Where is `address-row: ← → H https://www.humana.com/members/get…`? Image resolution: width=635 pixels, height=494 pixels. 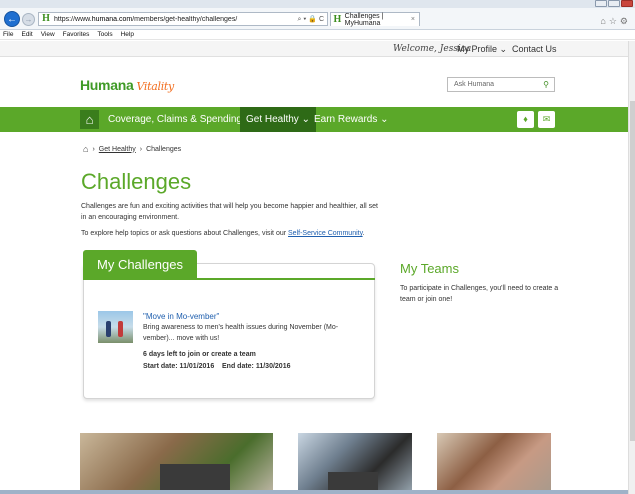
address-row: ← → H https://www.humana.com/members/get… is located at coordinates (317, 19).